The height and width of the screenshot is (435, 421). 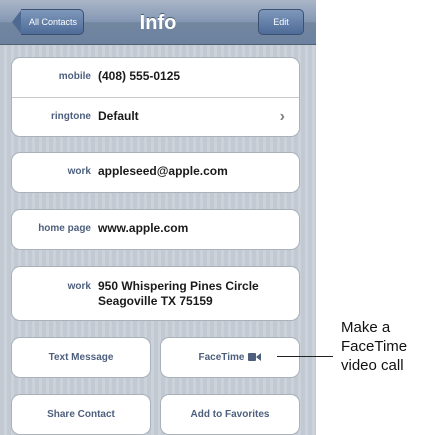 What do you see at coordinates (230, 414) in the screenshot?
I see `add-to-favorites-button: Add to Favorites` at bounding box center [230, 414].